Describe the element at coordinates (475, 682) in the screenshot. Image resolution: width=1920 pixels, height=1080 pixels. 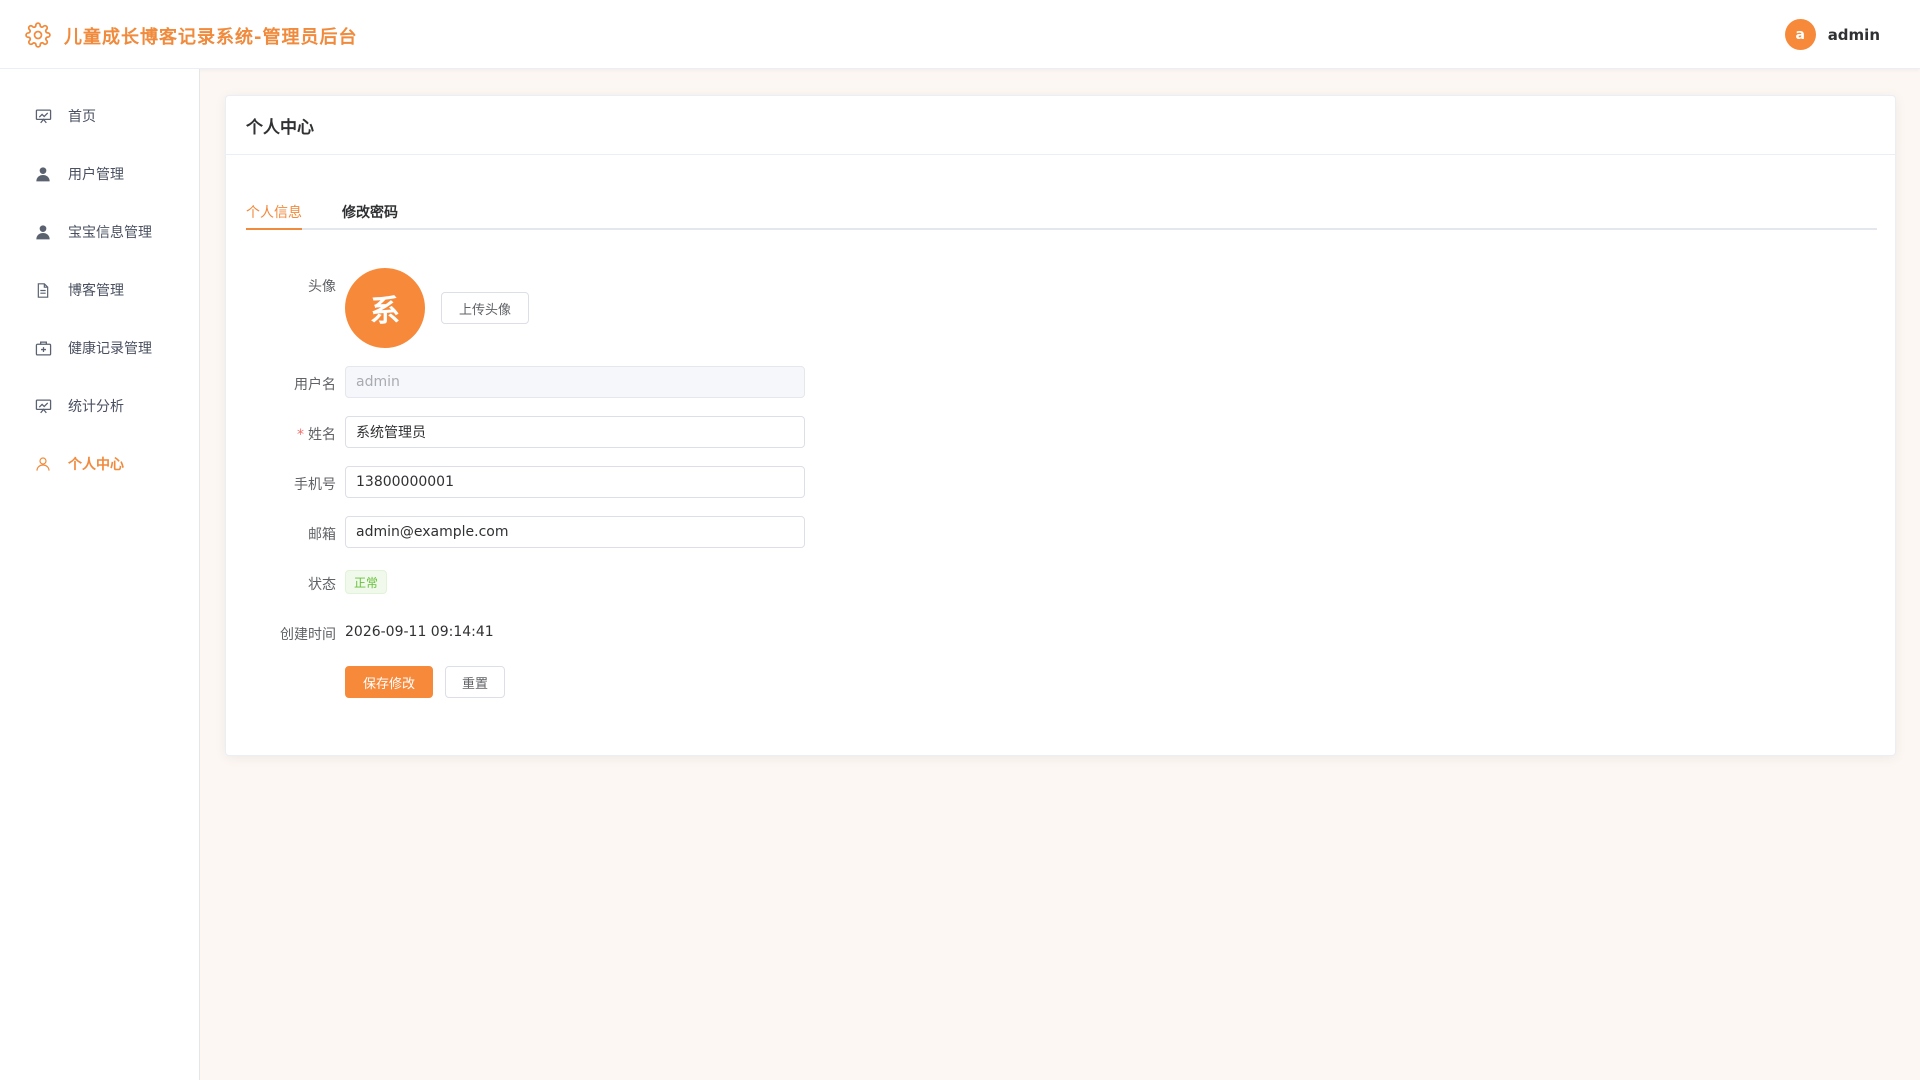
I see `reset-button: 重置` at that location.